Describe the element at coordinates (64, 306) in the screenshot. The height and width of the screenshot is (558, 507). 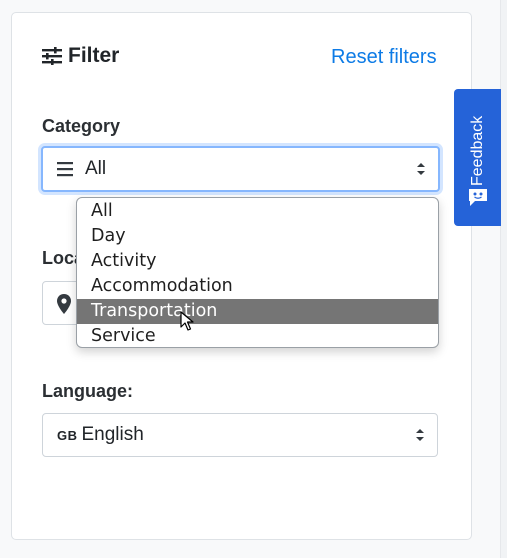
I see `map-pin-icon` at that location.